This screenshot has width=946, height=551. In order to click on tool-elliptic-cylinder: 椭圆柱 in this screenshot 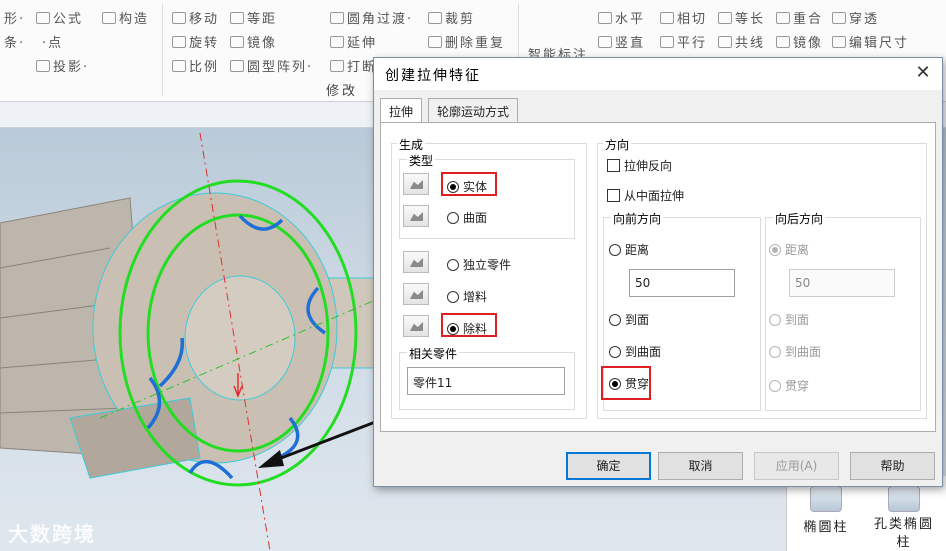, I will do `click(826, 508)`.